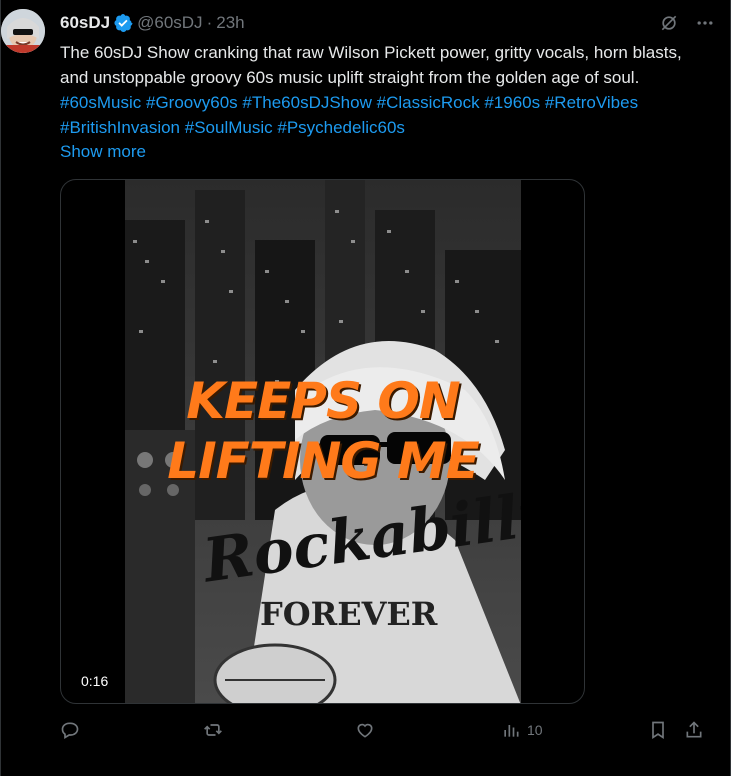  What do you see at coordinates (428, 102) in the screenshot?
I see `hashtag-link: #ClassicRock` at bounding box center [428, 102].